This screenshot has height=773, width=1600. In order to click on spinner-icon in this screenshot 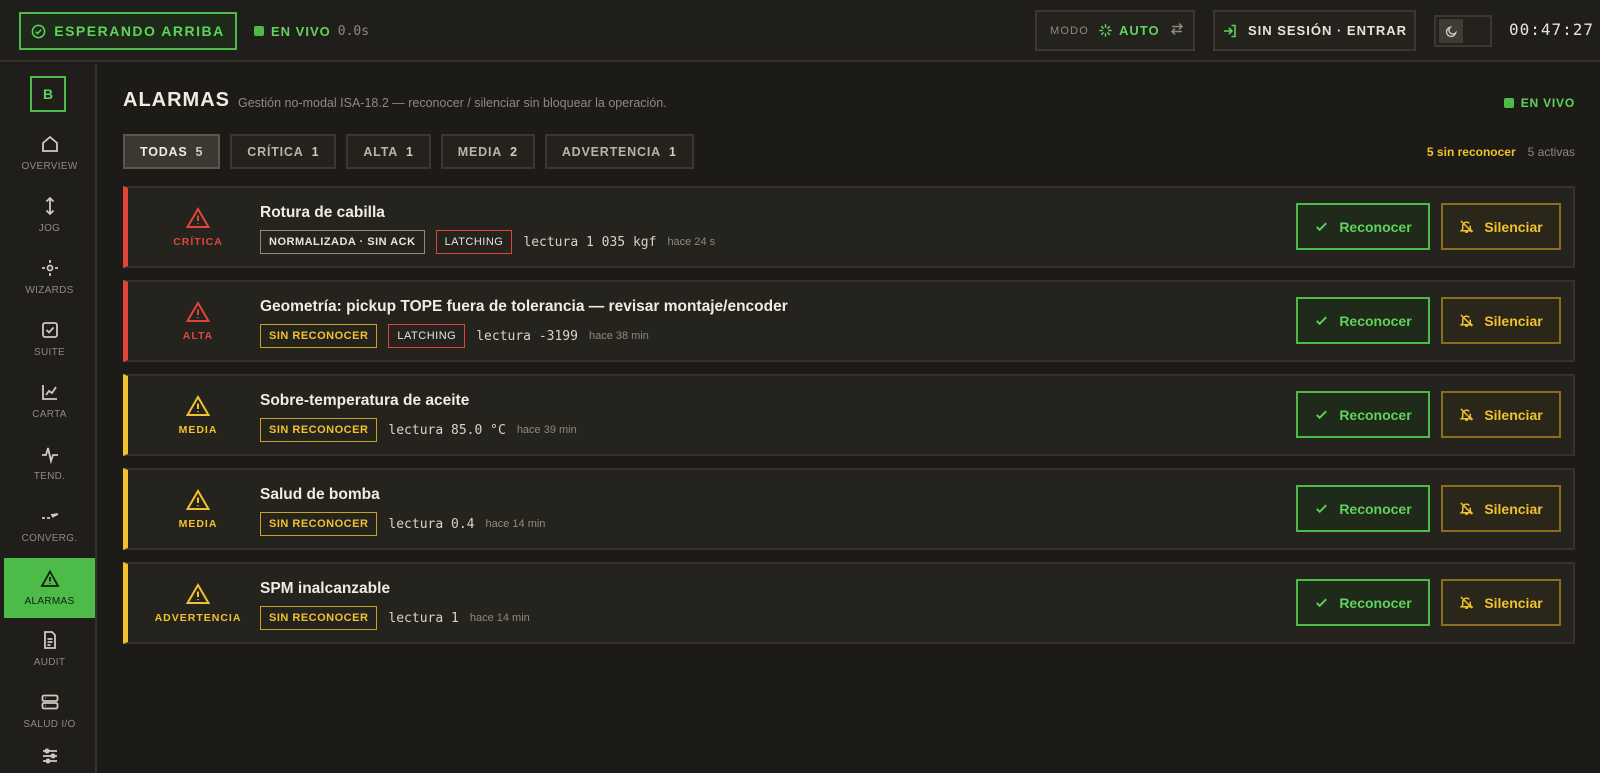, I will do `click(1105, 30)`.